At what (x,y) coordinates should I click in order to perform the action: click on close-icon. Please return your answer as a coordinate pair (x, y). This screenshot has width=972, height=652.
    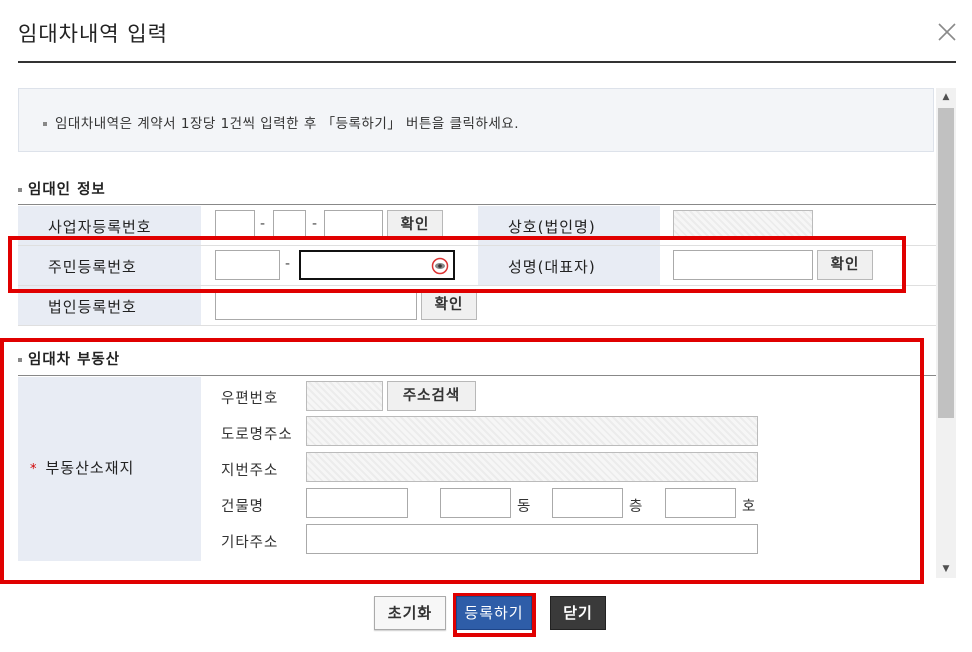
    Looking at the image, I should click on (947, 32).